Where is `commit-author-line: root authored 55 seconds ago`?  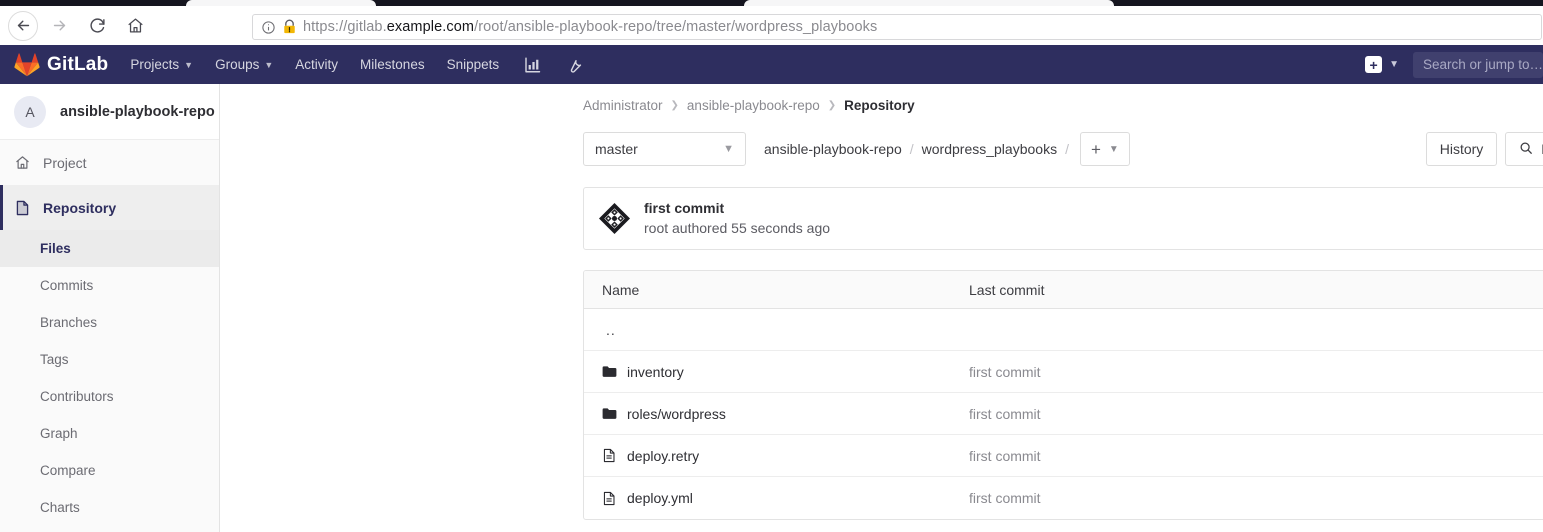
commit-author-line: root authored 55 seconds ago is located at coordinates (737, 228).